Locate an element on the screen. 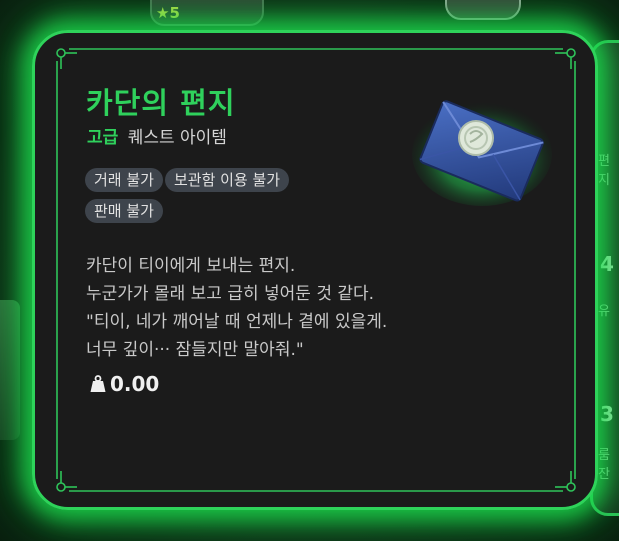  side-panel-number: 3 is located at coordinates (607, 414).